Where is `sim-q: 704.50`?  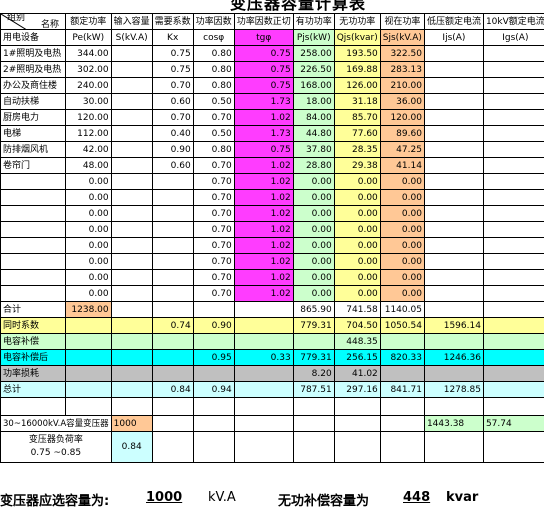
sim-q: 704.50 is located at coordinates (357, 325).